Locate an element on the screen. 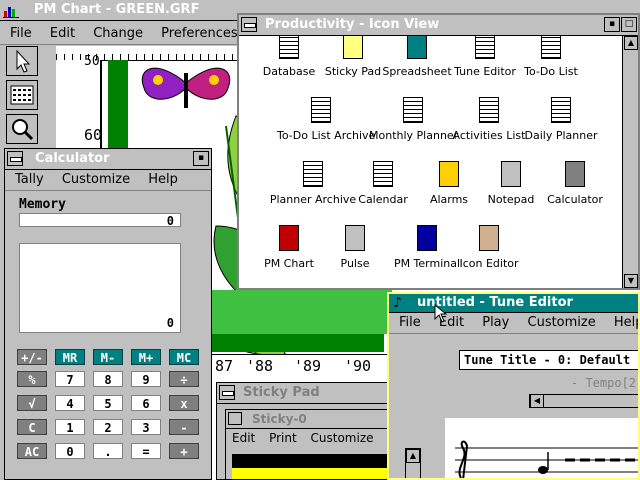 The height and width of the screenshot is (480, 640). calc-key-1-1: 7 is located at coordinates (70, 379).